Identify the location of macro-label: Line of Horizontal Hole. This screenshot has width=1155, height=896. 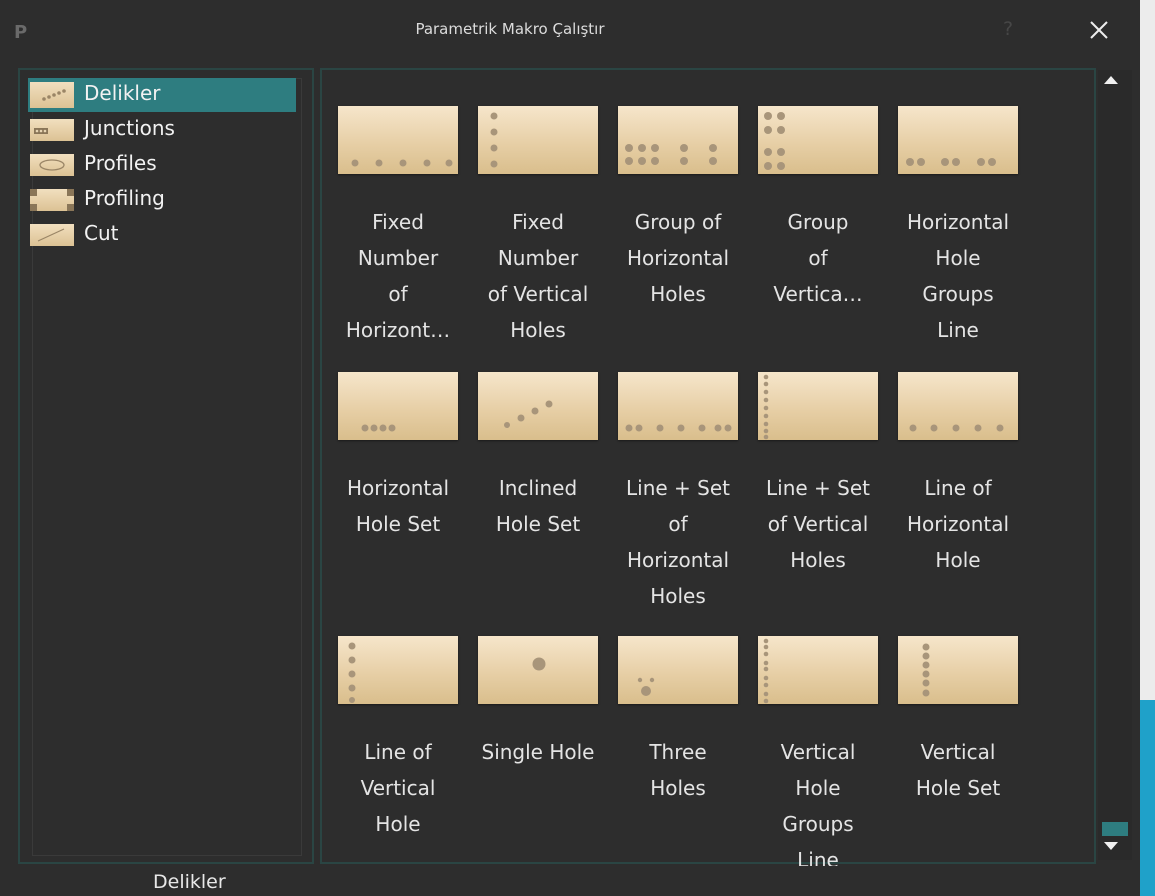
(958, 524).